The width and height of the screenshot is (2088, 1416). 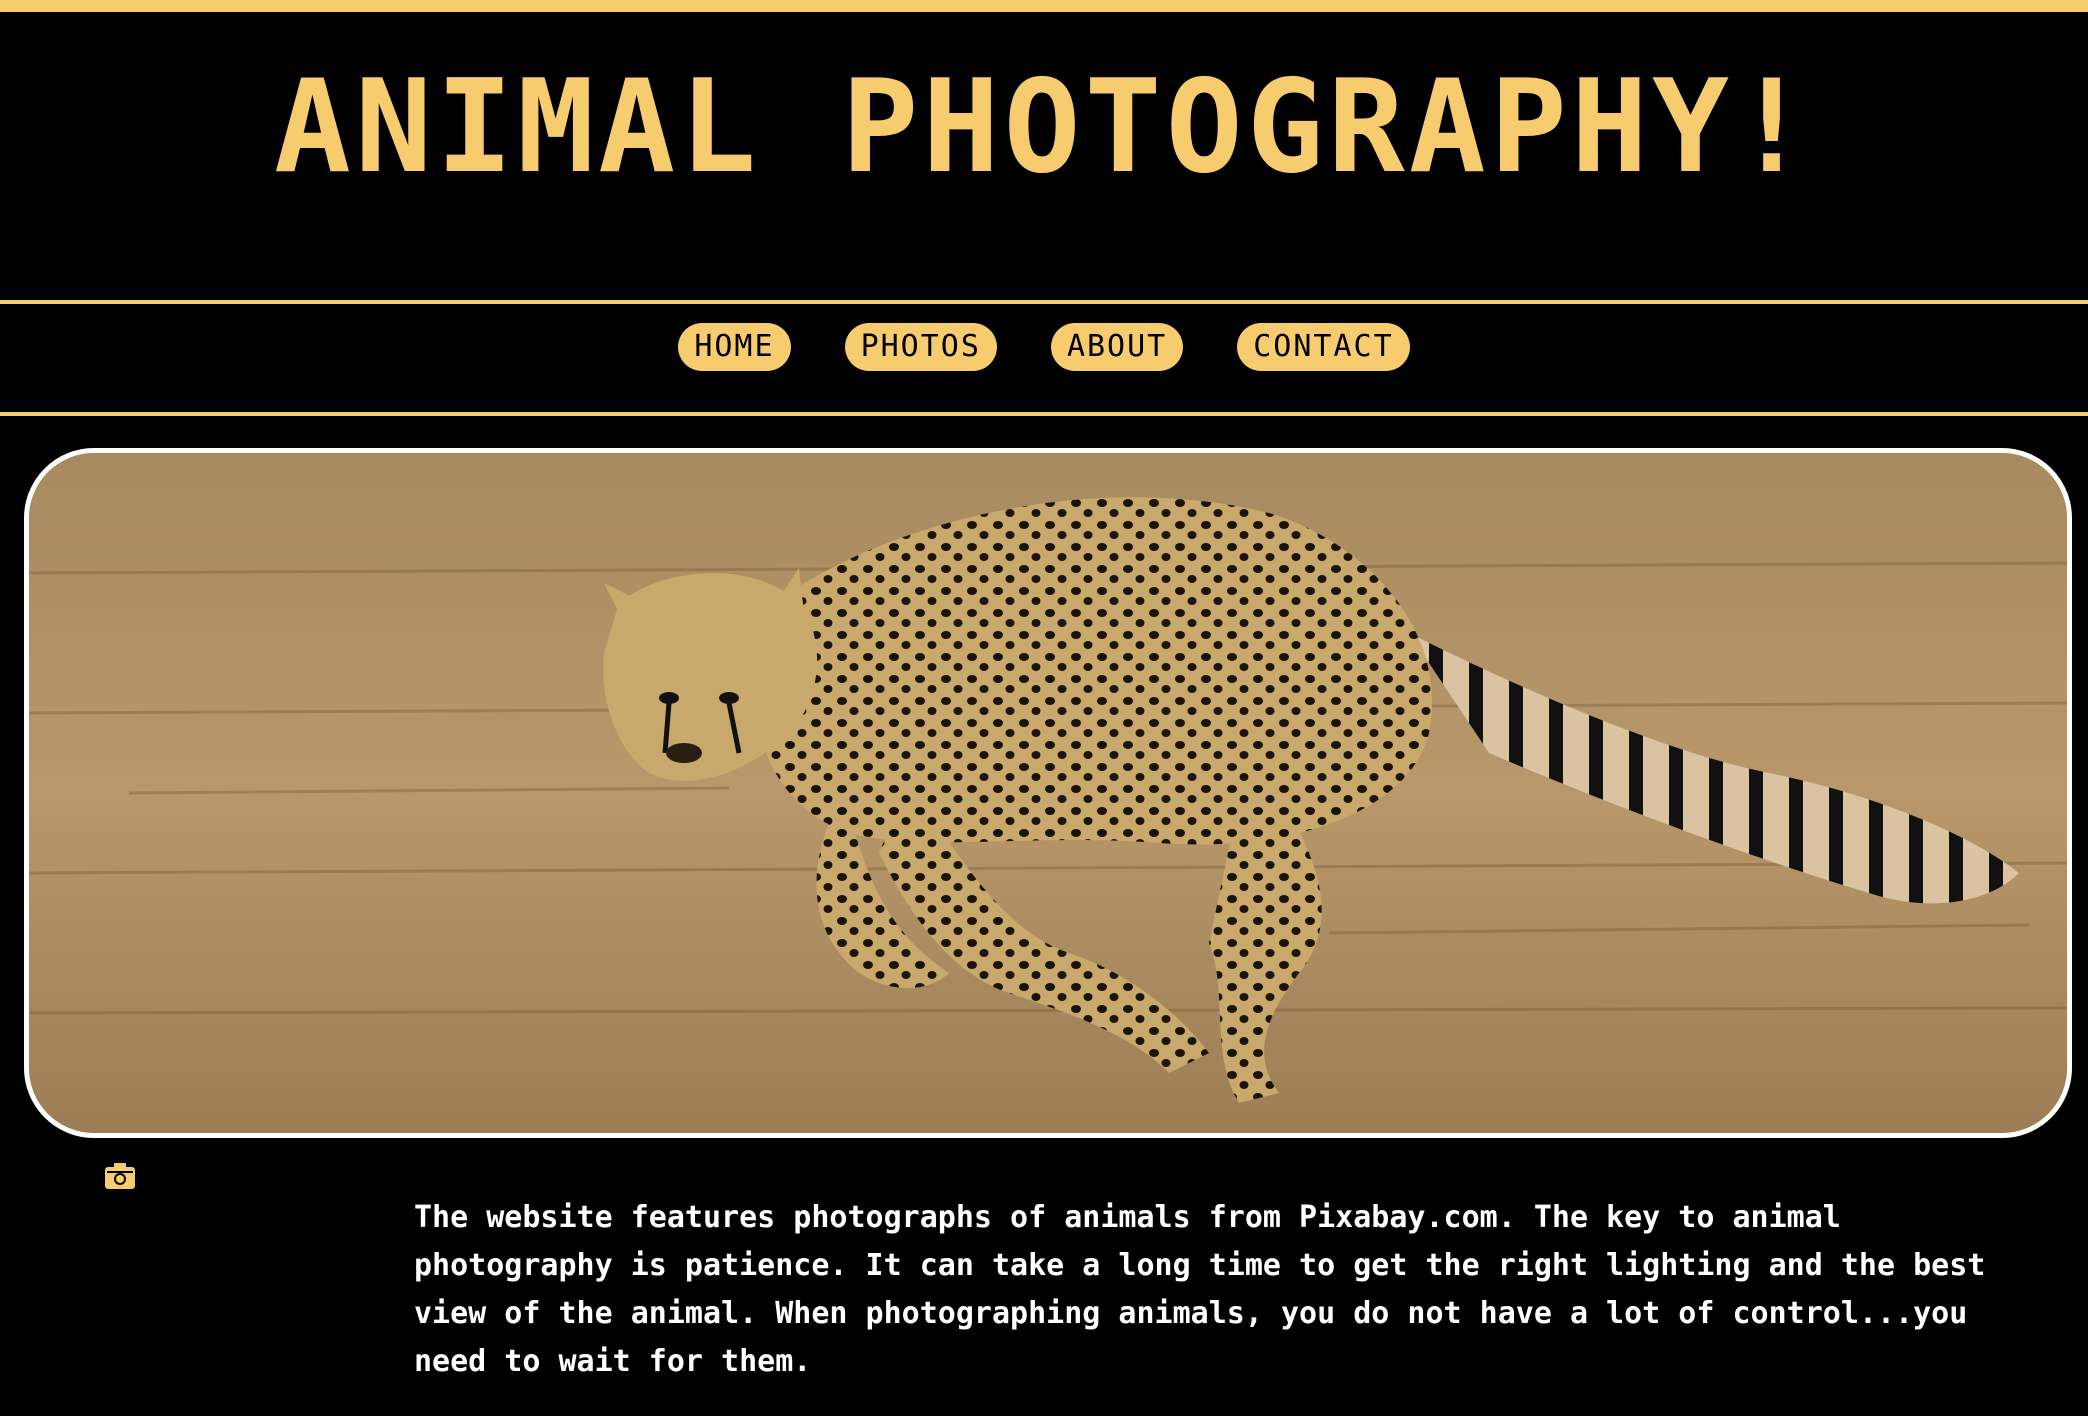 What do you see at coordinates (1044, 127) in the screenshot?
I see `site-title: ANIMAL PHOTOGRAPHY!` at bounding box center [1044, 127].